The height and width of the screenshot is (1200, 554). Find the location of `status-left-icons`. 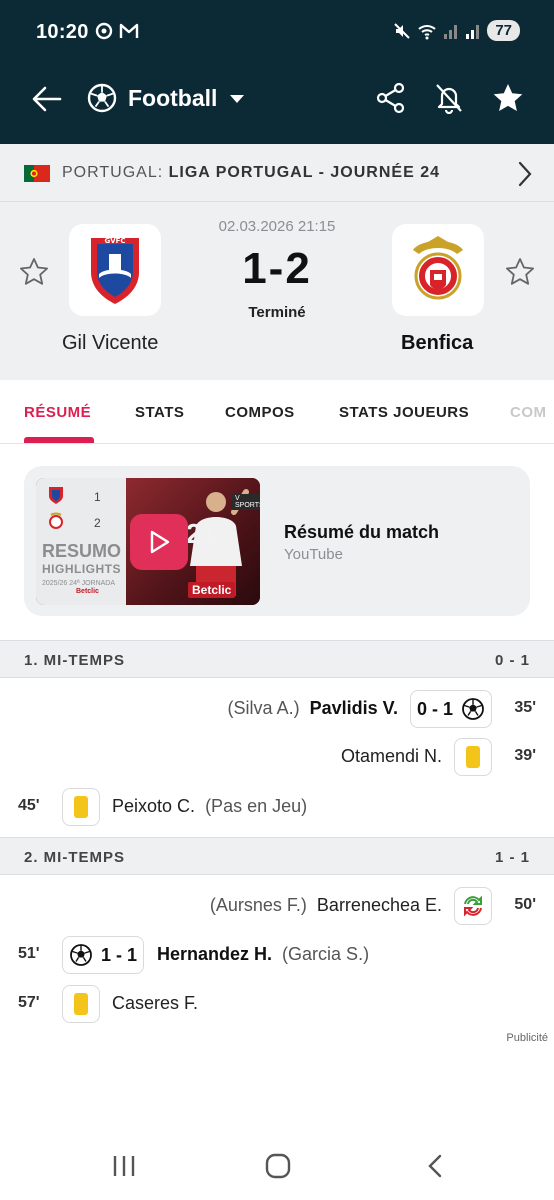

status-left-icons is located at coordinates (117, 31).